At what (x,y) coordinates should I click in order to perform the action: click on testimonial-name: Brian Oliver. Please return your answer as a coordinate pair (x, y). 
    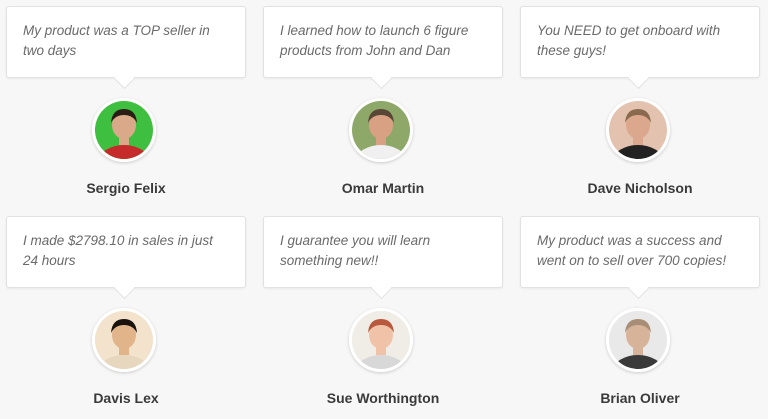
    Looking at the image, I should click on (640, 398).